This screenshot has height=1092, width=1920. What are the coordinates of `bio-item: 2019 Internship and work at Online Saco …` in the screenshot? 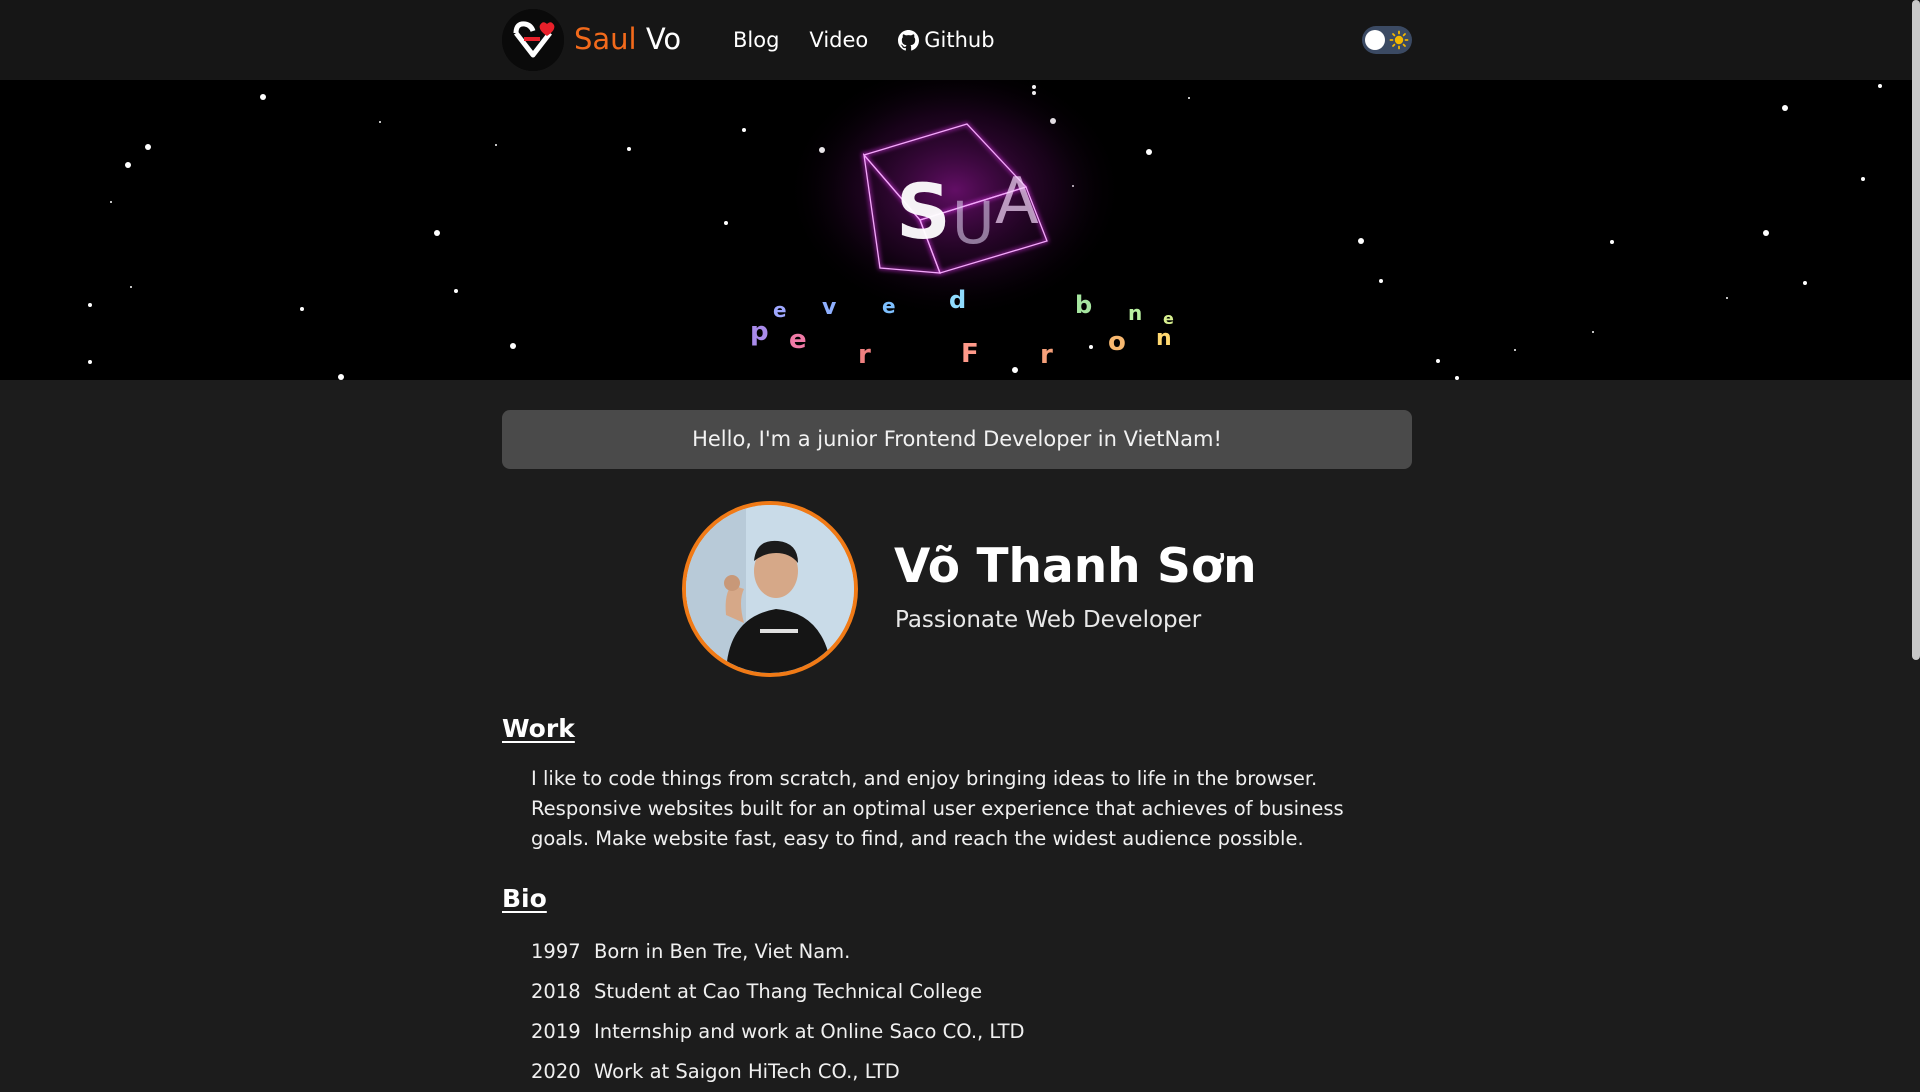 It's located at (961, 1032).